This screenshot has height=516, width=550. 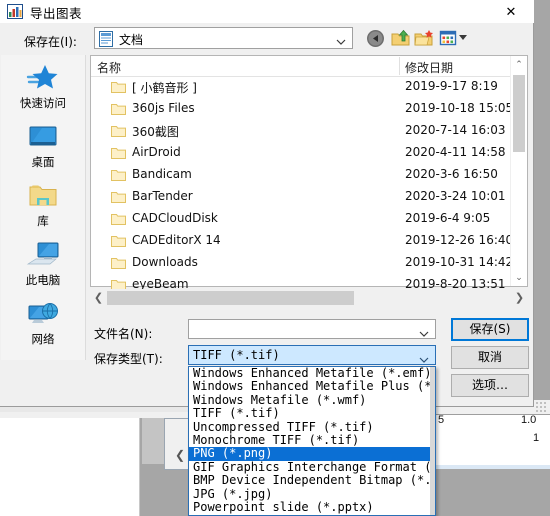 What do you see at coordinates (312, 386) in the screenshot?
I see `dropdown-option: Windows Enhanced Metafile Plus (*.emf)` at bounding box center [312, 386].